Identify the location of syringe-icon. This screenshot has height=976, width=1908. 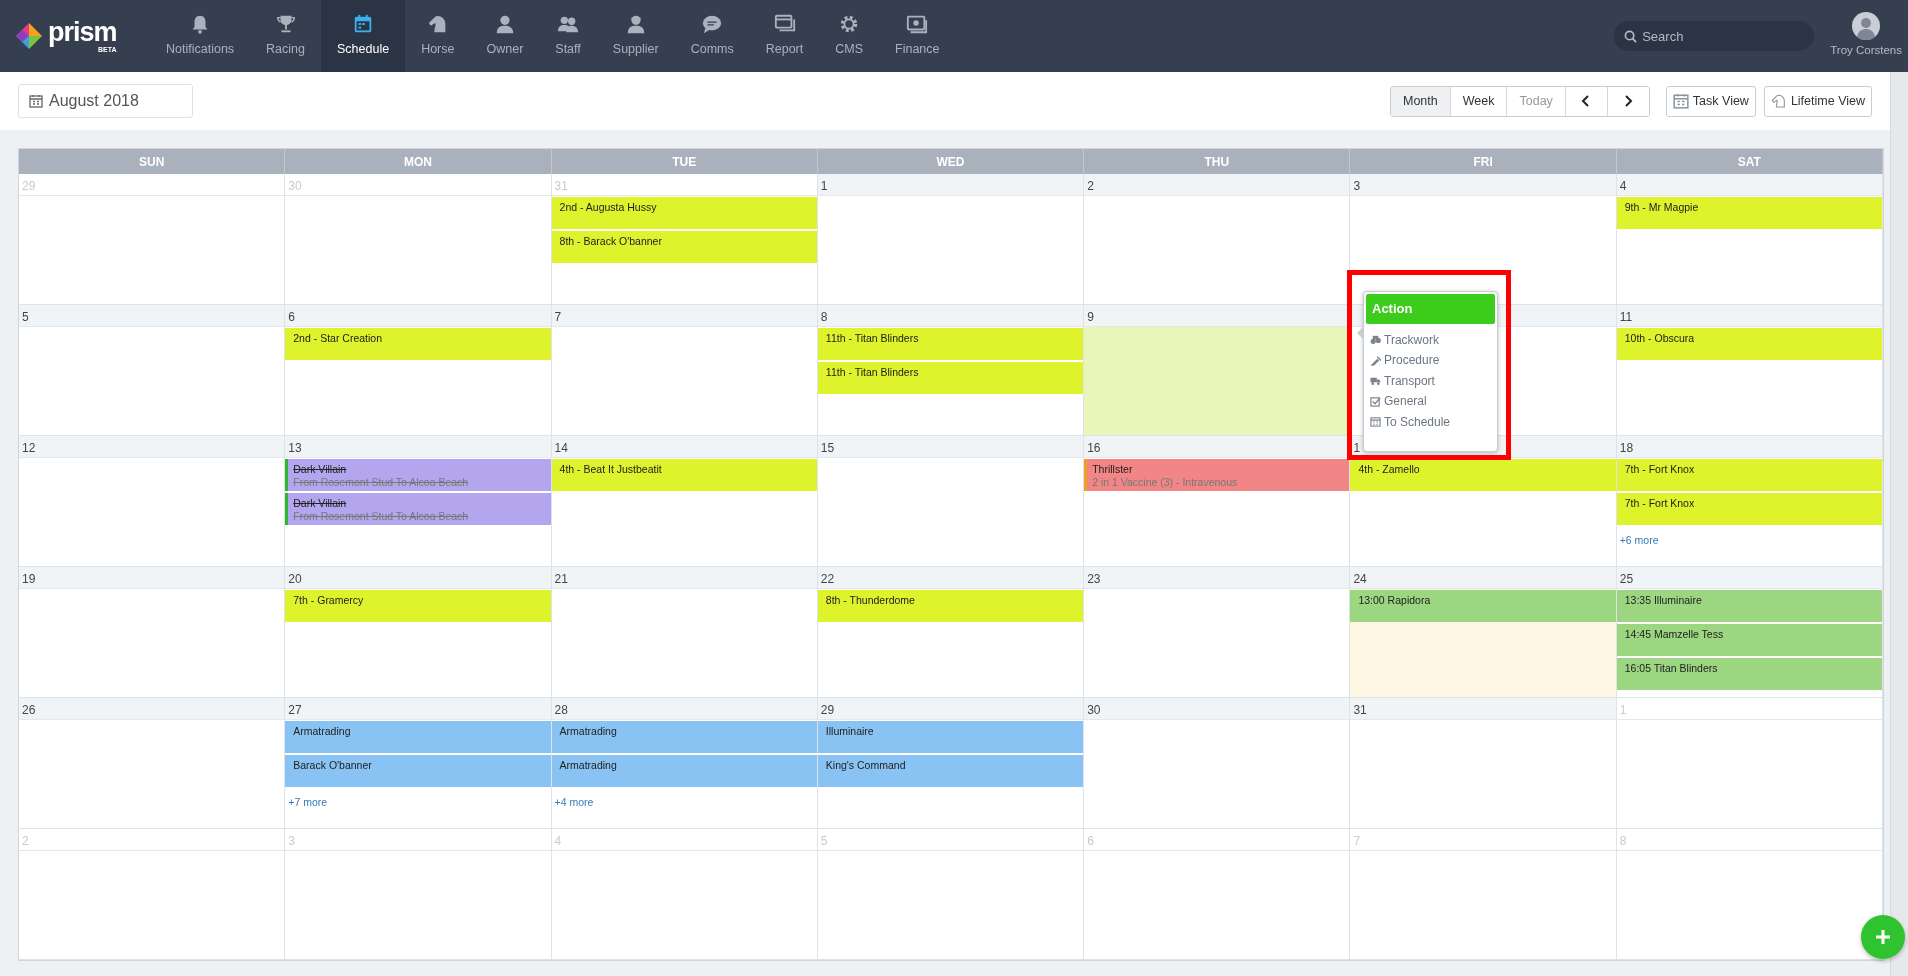
(1375, 360).